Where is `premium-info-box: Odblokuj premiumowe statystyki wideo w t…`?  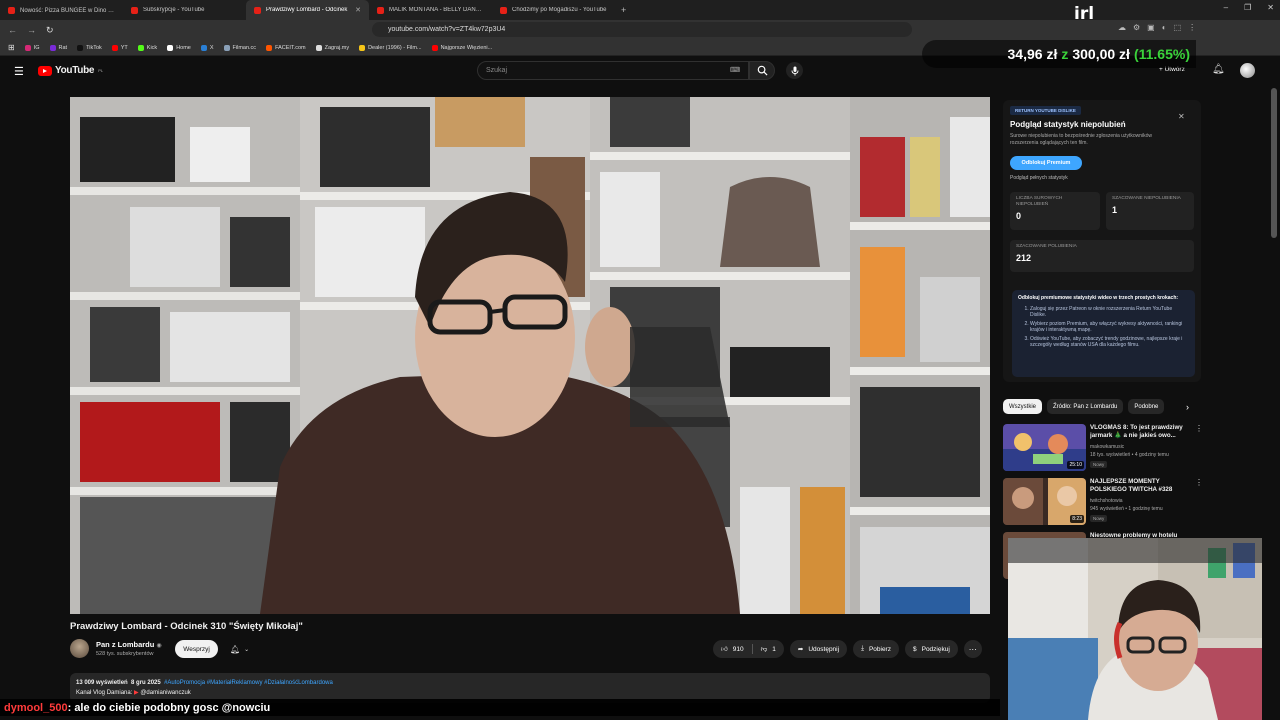
premium-info-box: Odblokuj premiumowe statystyki wideo w t… is located at coordinates (1103, 333).